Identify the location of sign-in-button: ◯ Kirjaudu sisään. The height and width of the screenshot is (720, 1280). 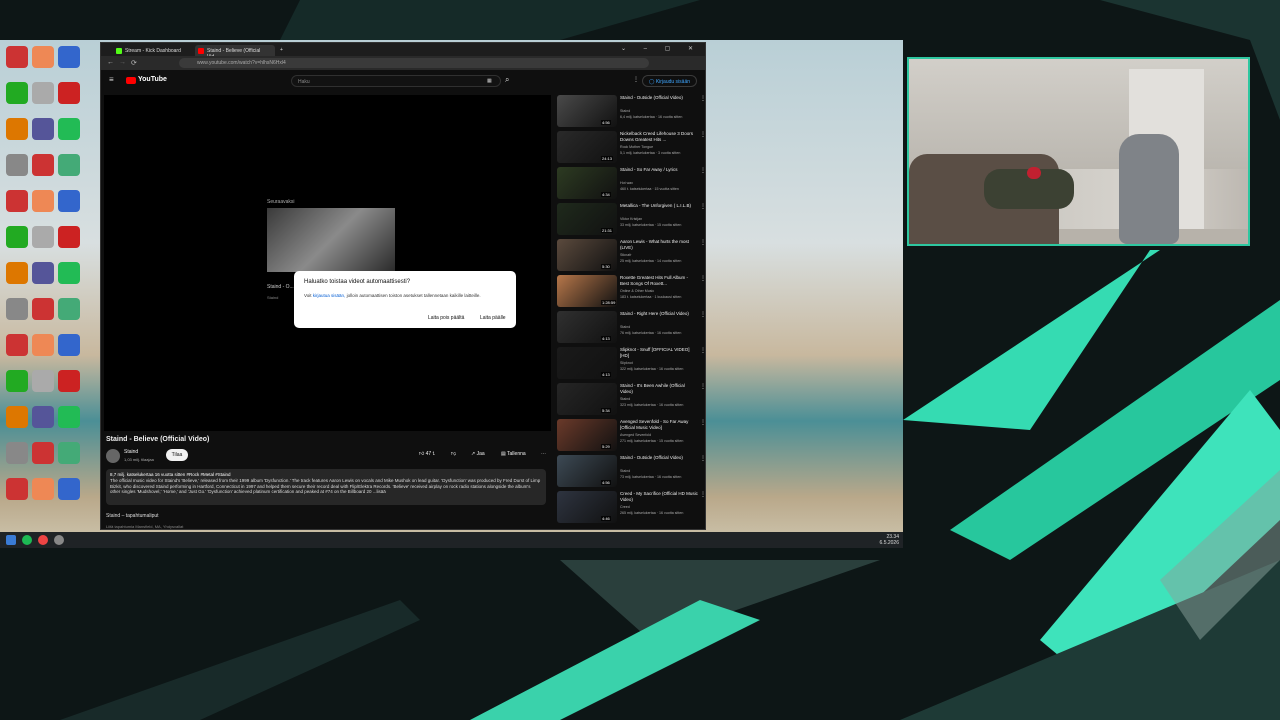
(669, 81).